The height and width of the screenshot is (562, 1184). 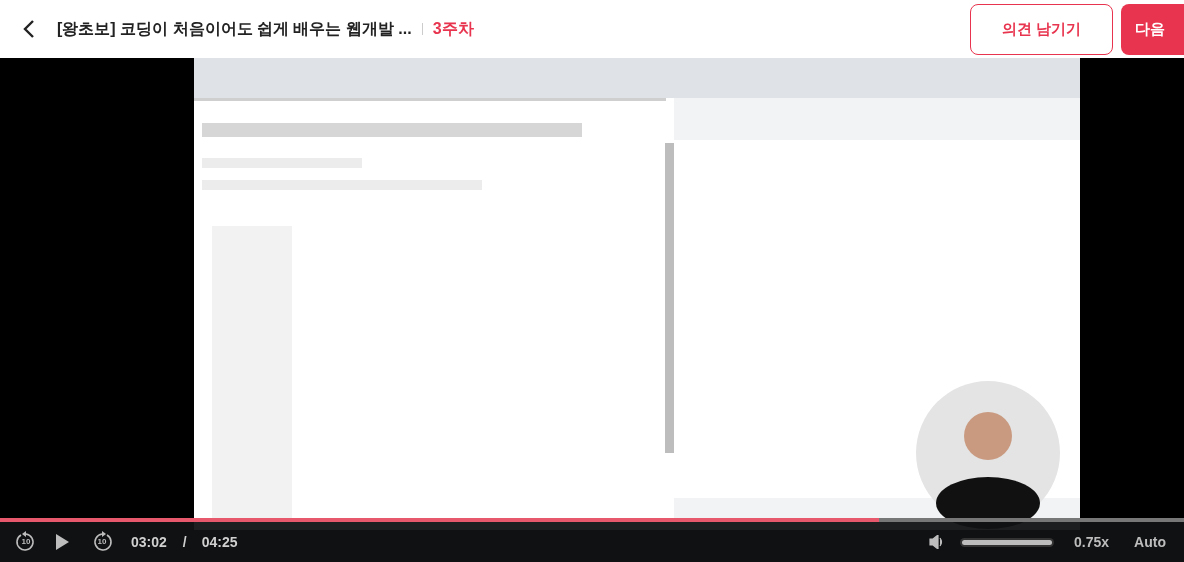 I want to click on forward-button: 10, so click(x=102, y=542).